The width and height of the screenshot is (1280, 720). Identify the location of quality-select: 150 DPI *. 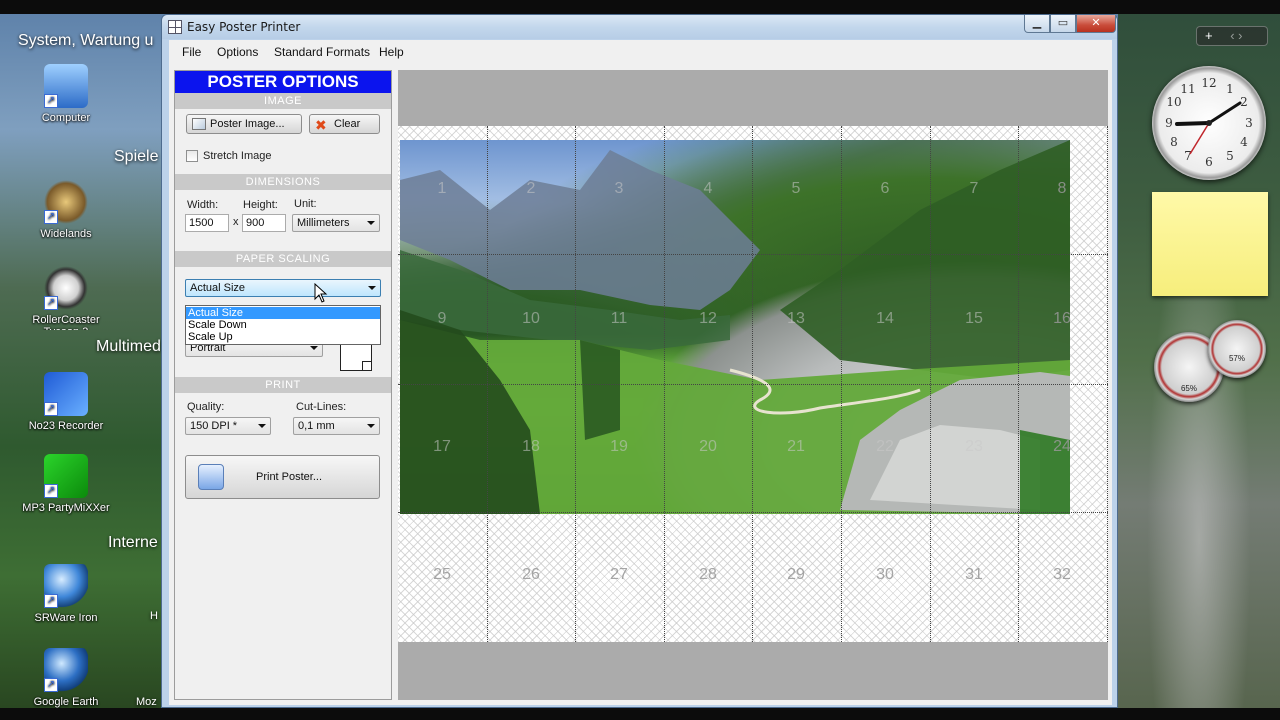
(228, 426).